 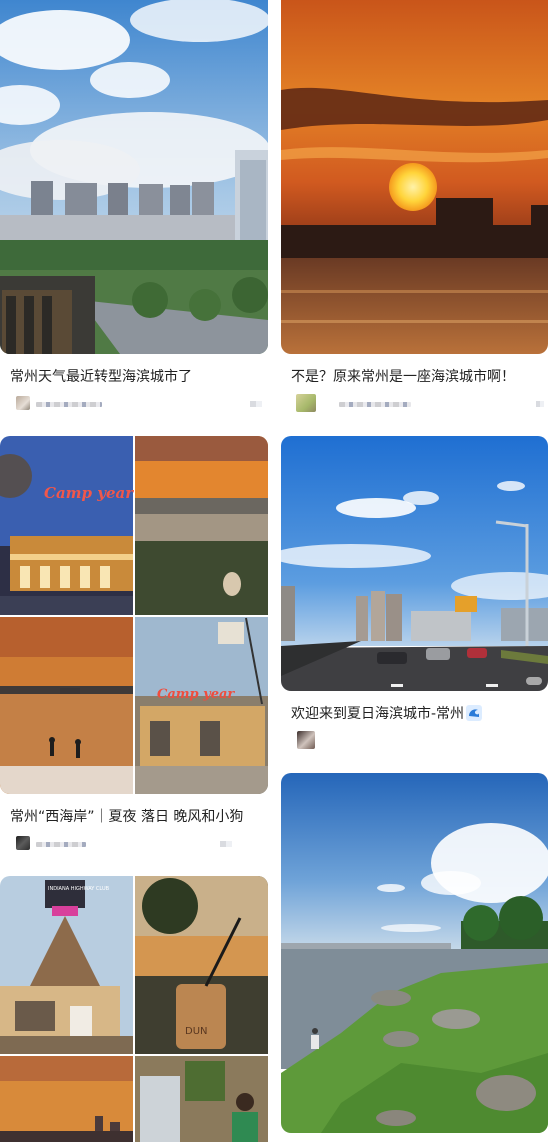 I want to click on collage-photo: INDIANA HIGHWAY CLUB DUN, so click(x=134, y=1009).